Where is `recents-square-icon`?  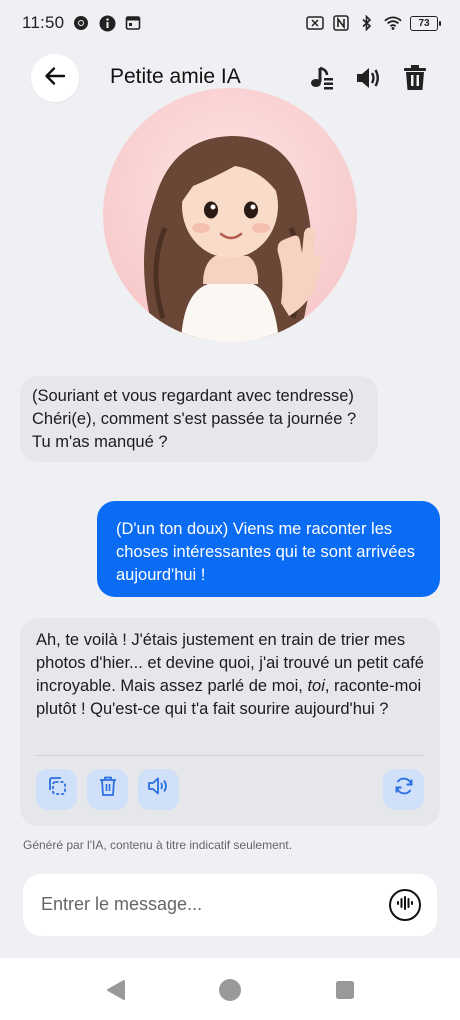
recents-square-icon is located at coordinates (345, 990).